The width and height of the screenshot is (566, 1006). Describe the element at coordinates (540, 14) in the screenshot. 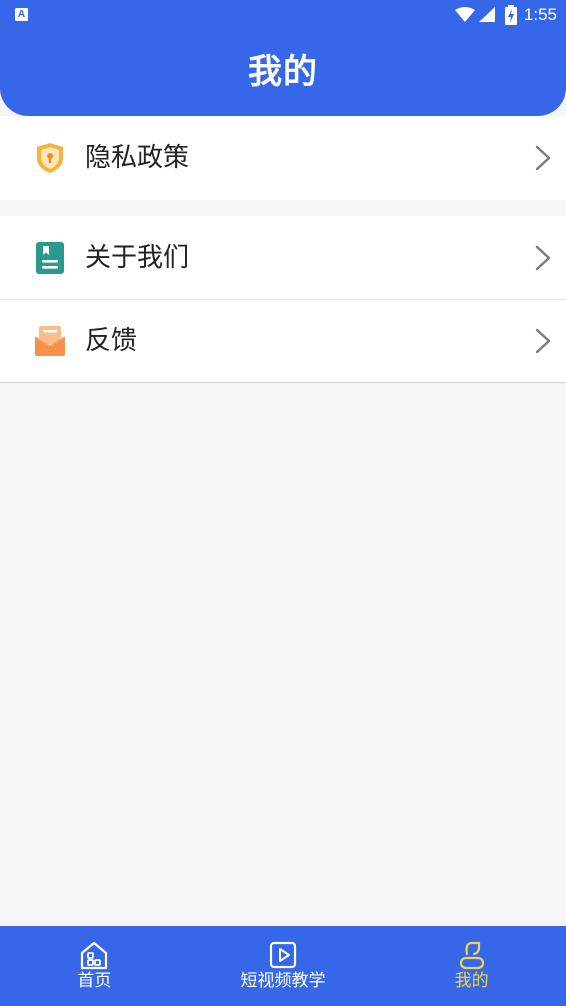

I see `status-time: 1:55` at that location.